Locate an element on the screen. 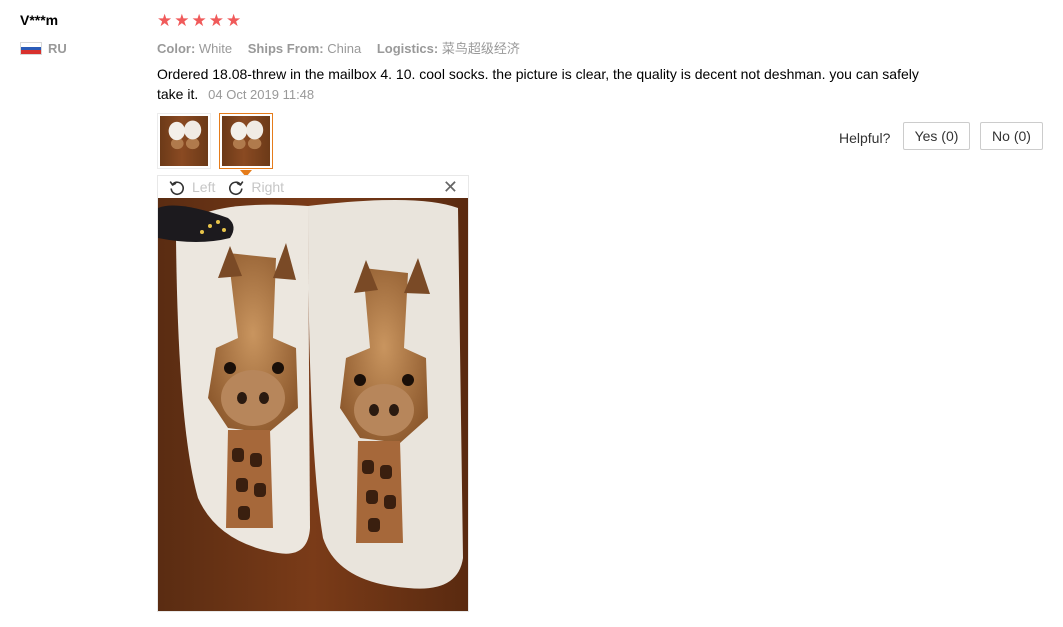  reviewer-name: V***m is located at coordinates (39, 20).